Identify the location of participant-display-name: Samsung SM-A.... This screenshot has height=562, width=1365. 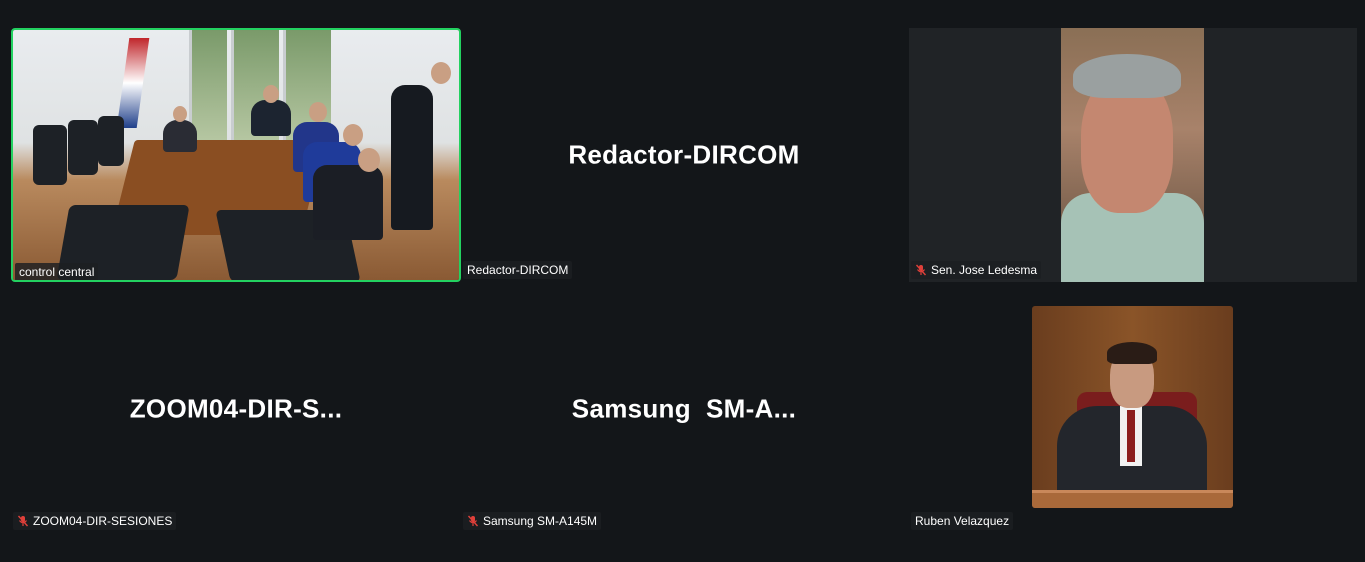
(684, 408).